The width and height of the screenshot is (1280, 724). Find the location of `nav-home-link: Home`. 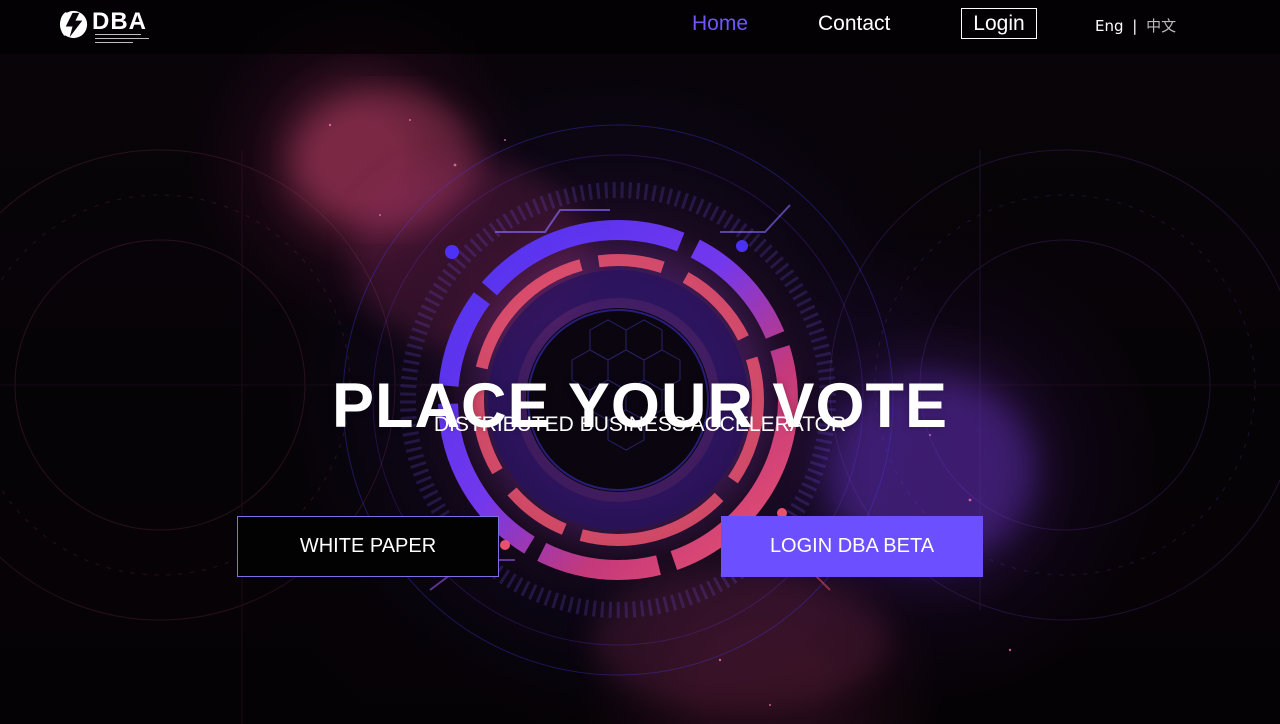

nav-home-link: Home is located at coordinates (720, 24).